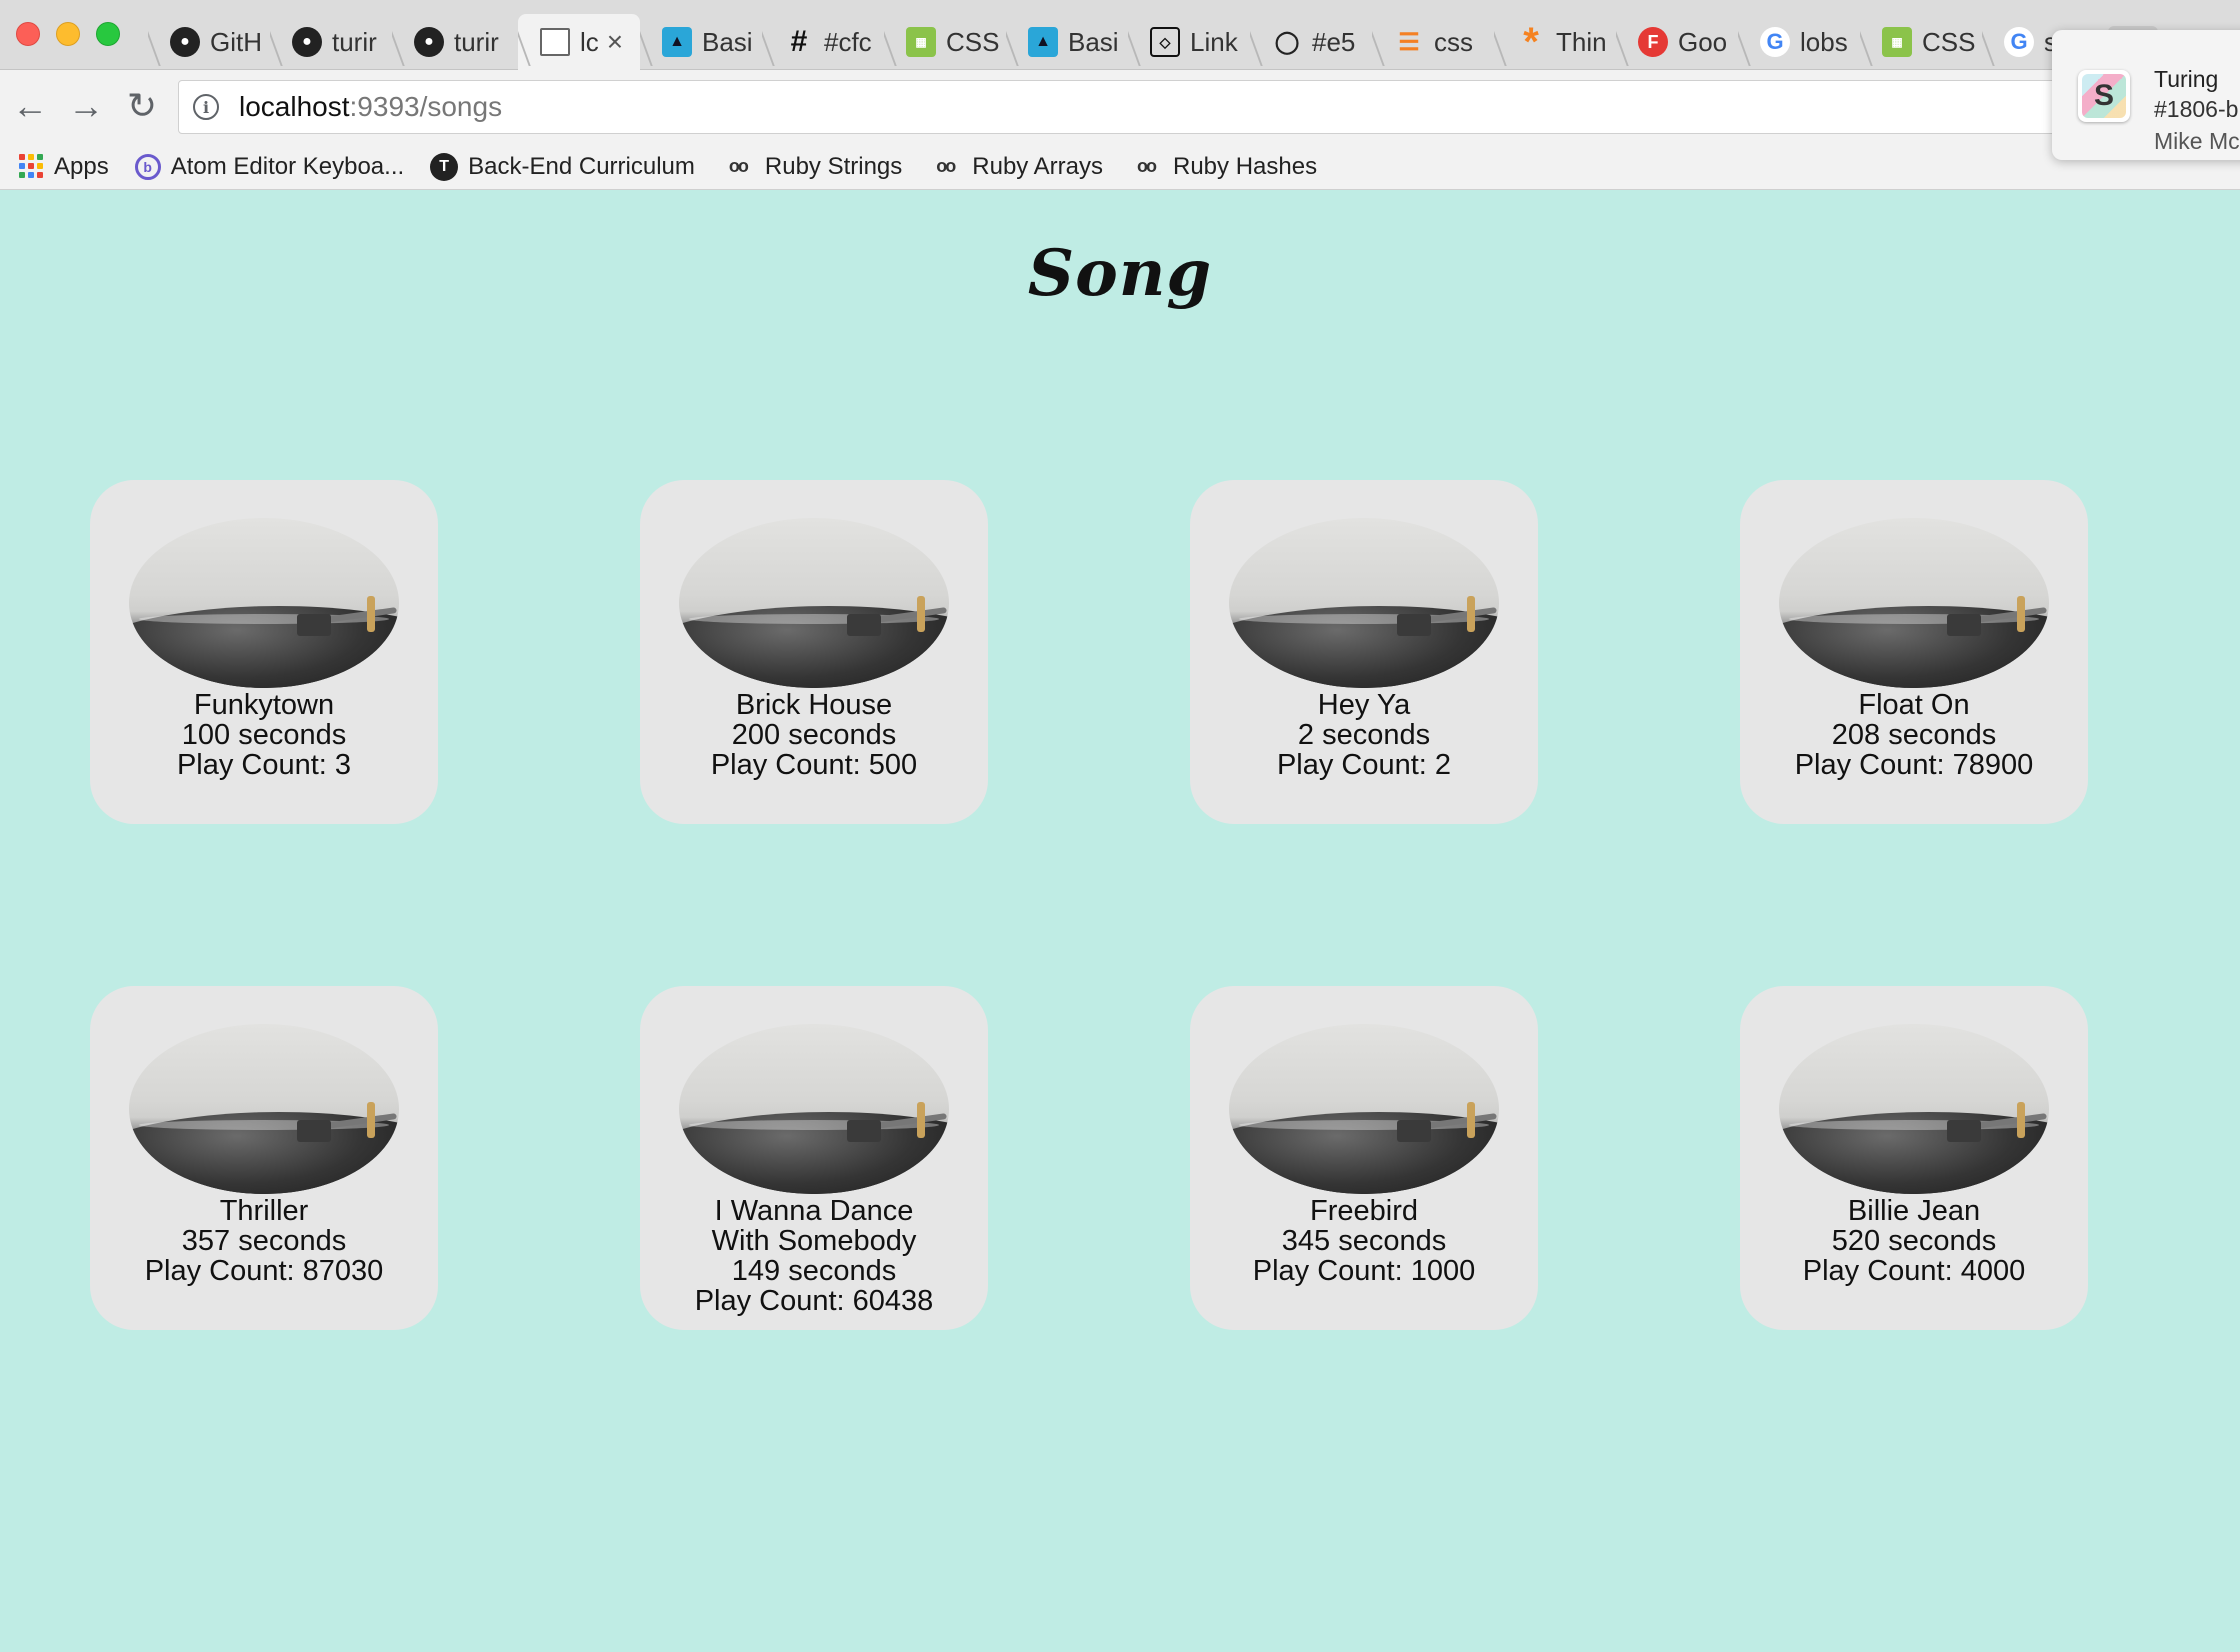 The height and width of the screenshot is (1652, 2240). What do you see at coordinates (209, 42) in the screenshot?
I see `browser-tab: ● GitH` at bounding box center [209, 42].